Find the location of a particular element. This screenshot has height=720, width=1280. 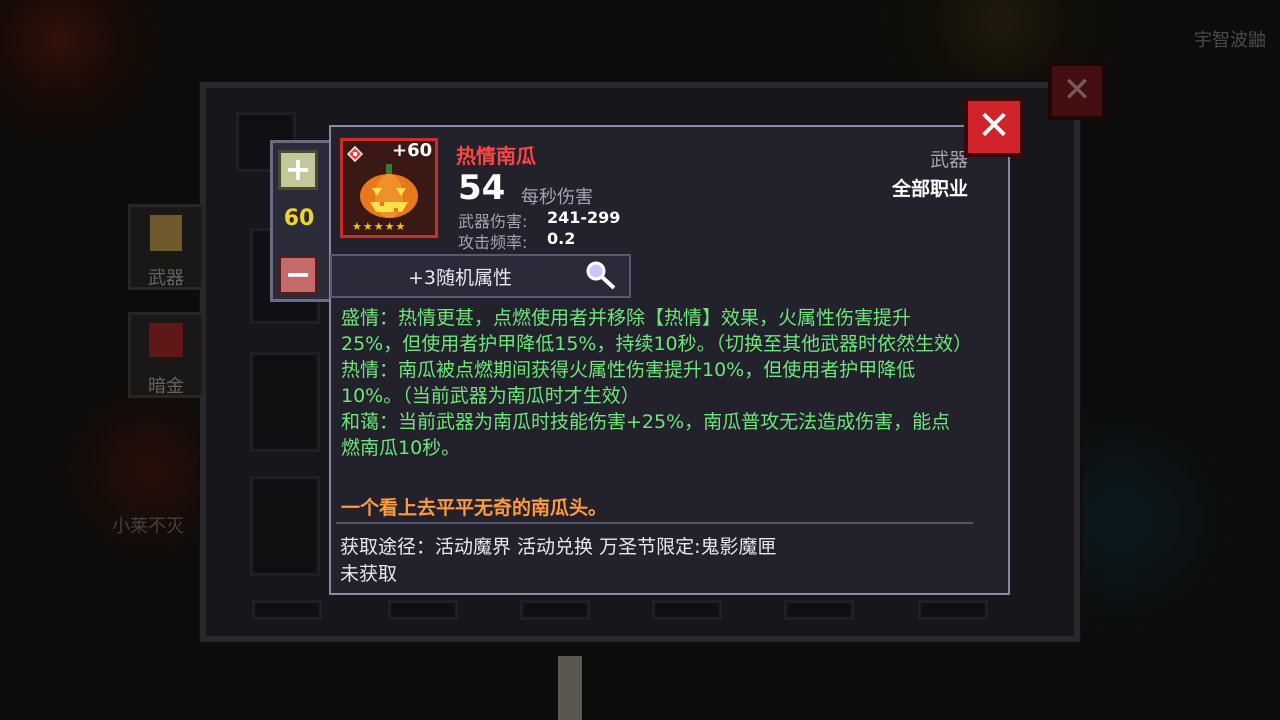

attack-rate-label: 攻击频率: is located at coordinates (493, 242).